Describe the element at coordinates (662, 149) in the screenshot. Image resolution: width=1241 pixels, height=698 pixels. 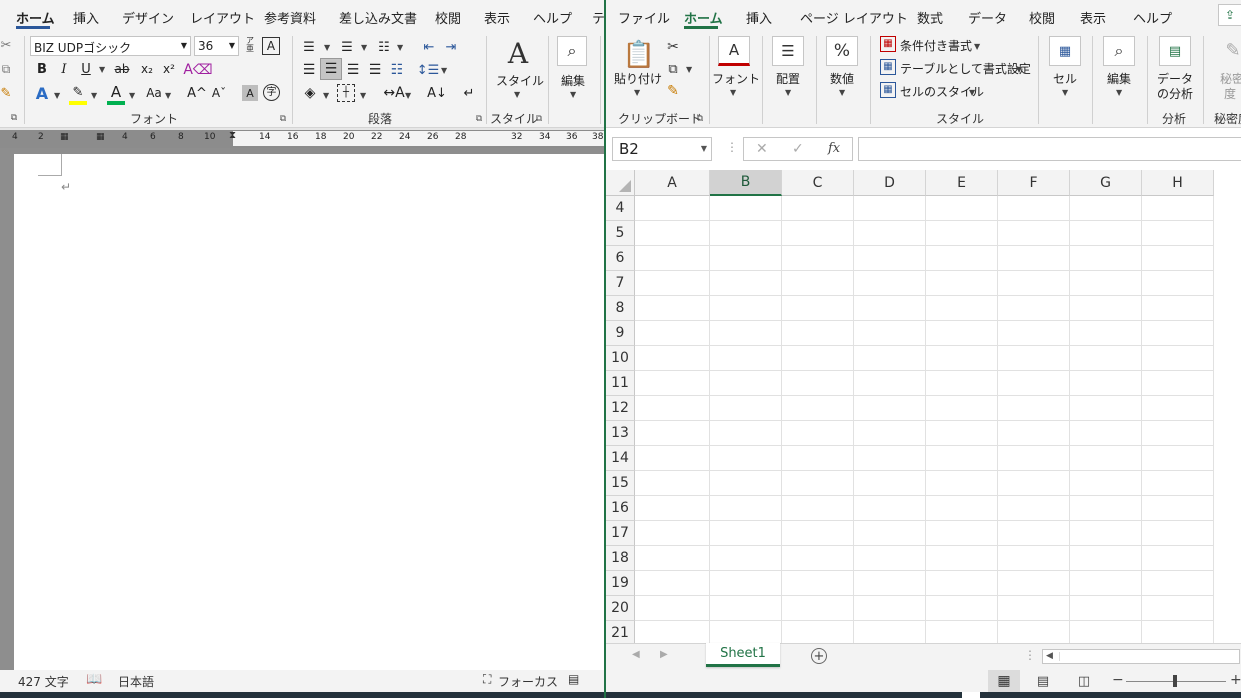
I see `name-box: B2 ▼` at that location.